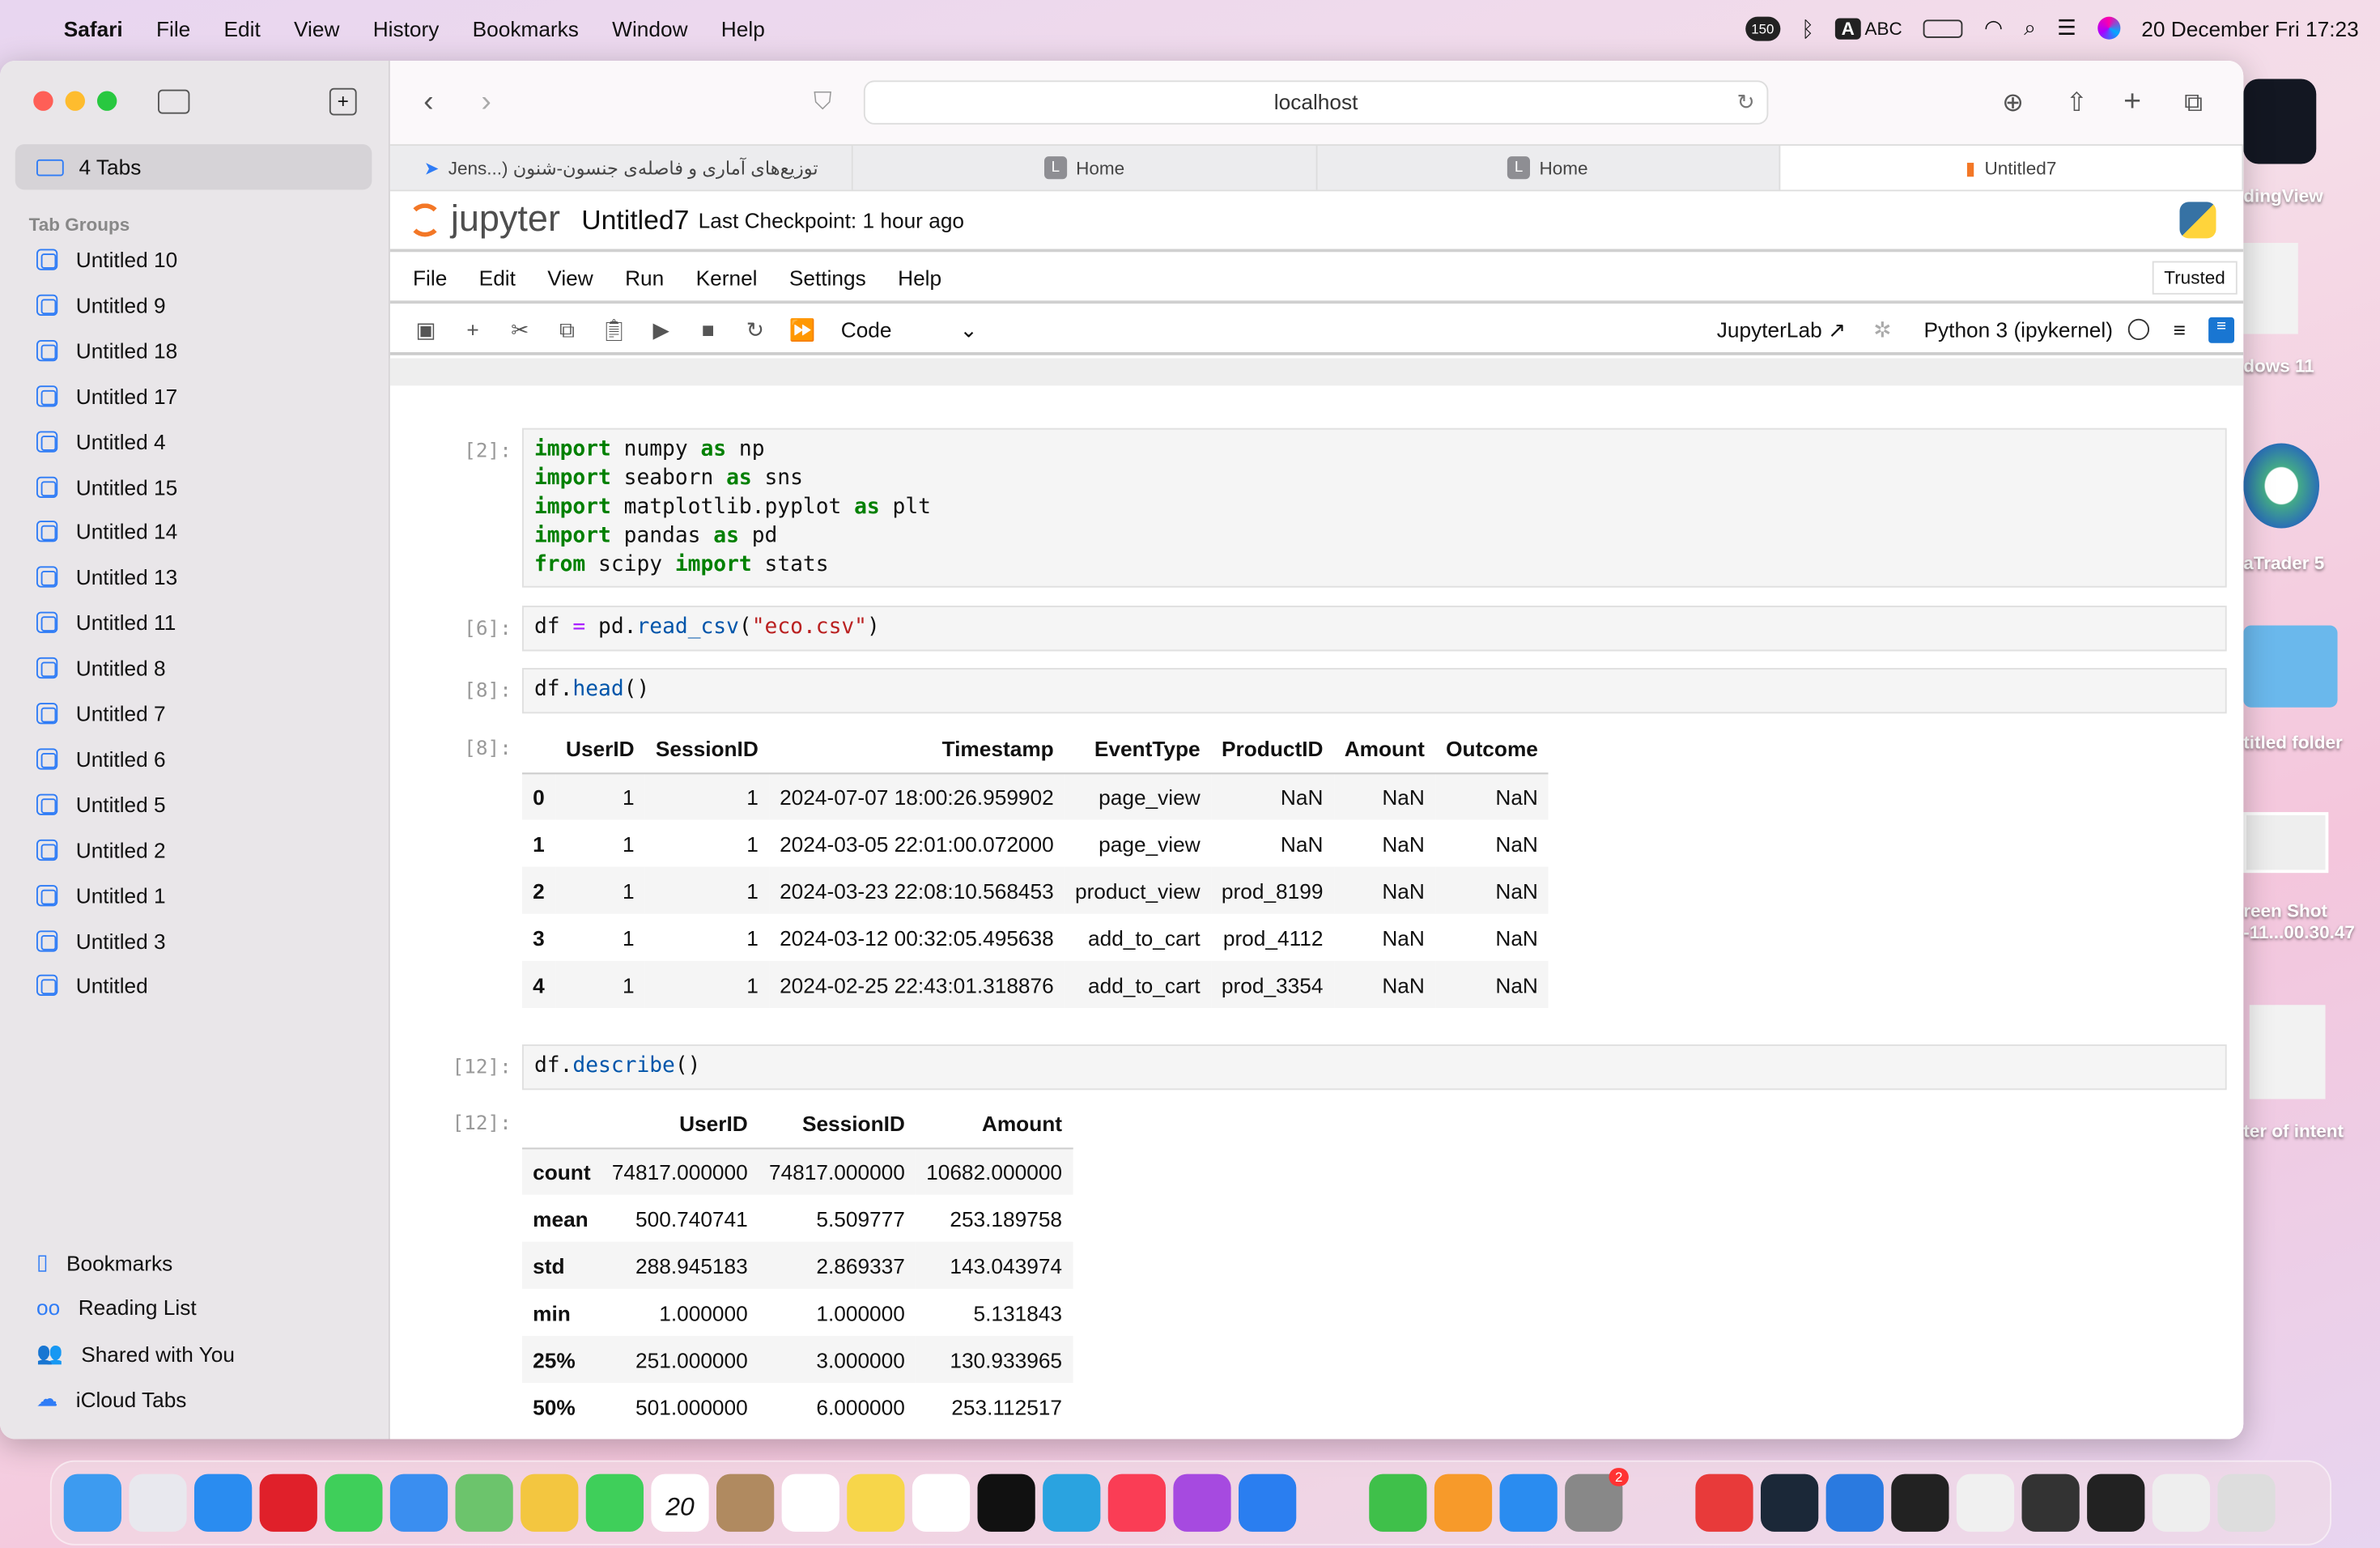  Describe the element at coordinates (104, 1262) in the screenshot. I see `sidebar-item-bookmarks: ▯ Bookmarks` at that location.